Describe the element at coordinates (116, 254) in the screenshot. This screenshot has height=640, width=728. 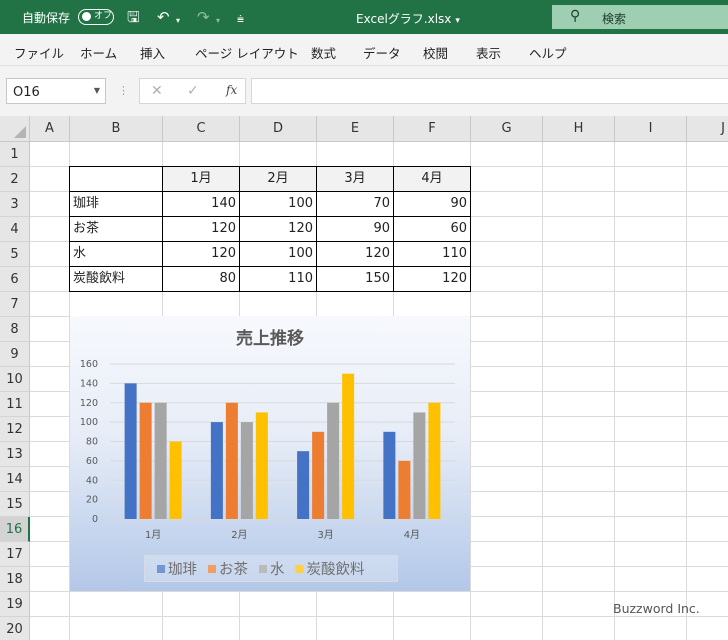
I see `table-cell: 水` at that location.